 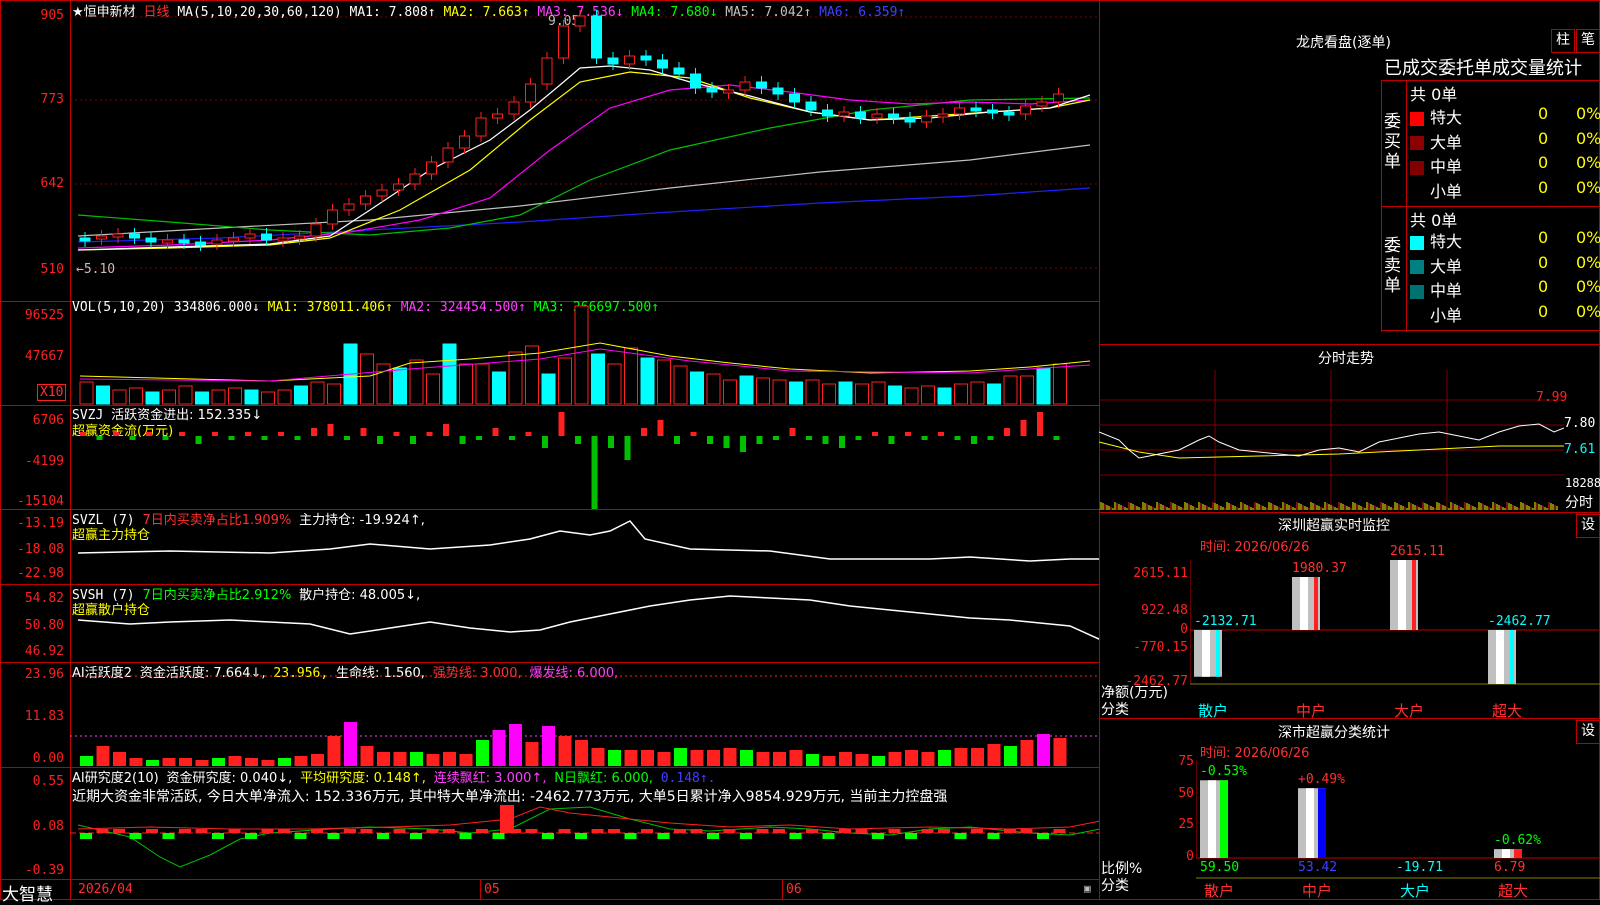 I want to click on stat-cat-label: 散户, so click(x=1219, y=891).